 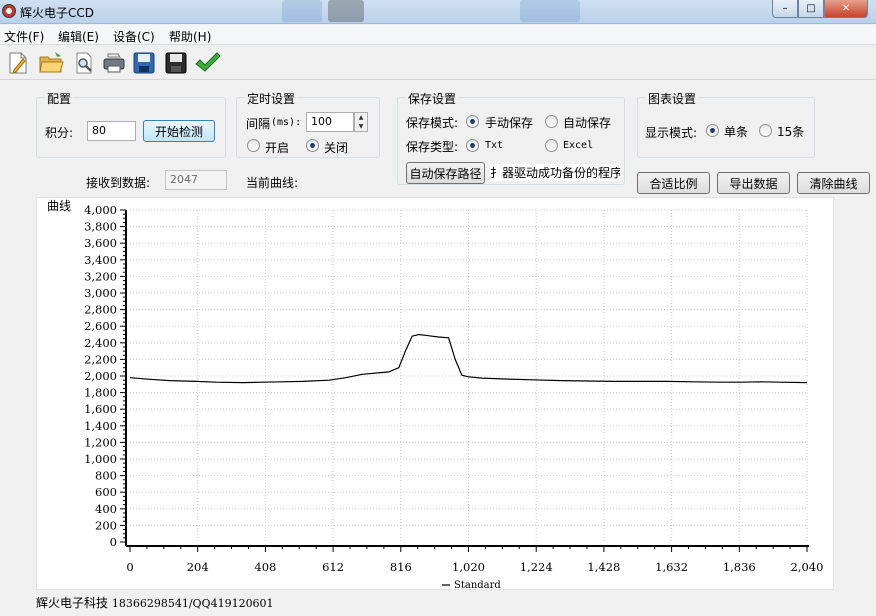 What do you see at coordinates (100, 426) in the screenshot?
I see `y-tick-label: 1,400` at bounding box center [100, 426].